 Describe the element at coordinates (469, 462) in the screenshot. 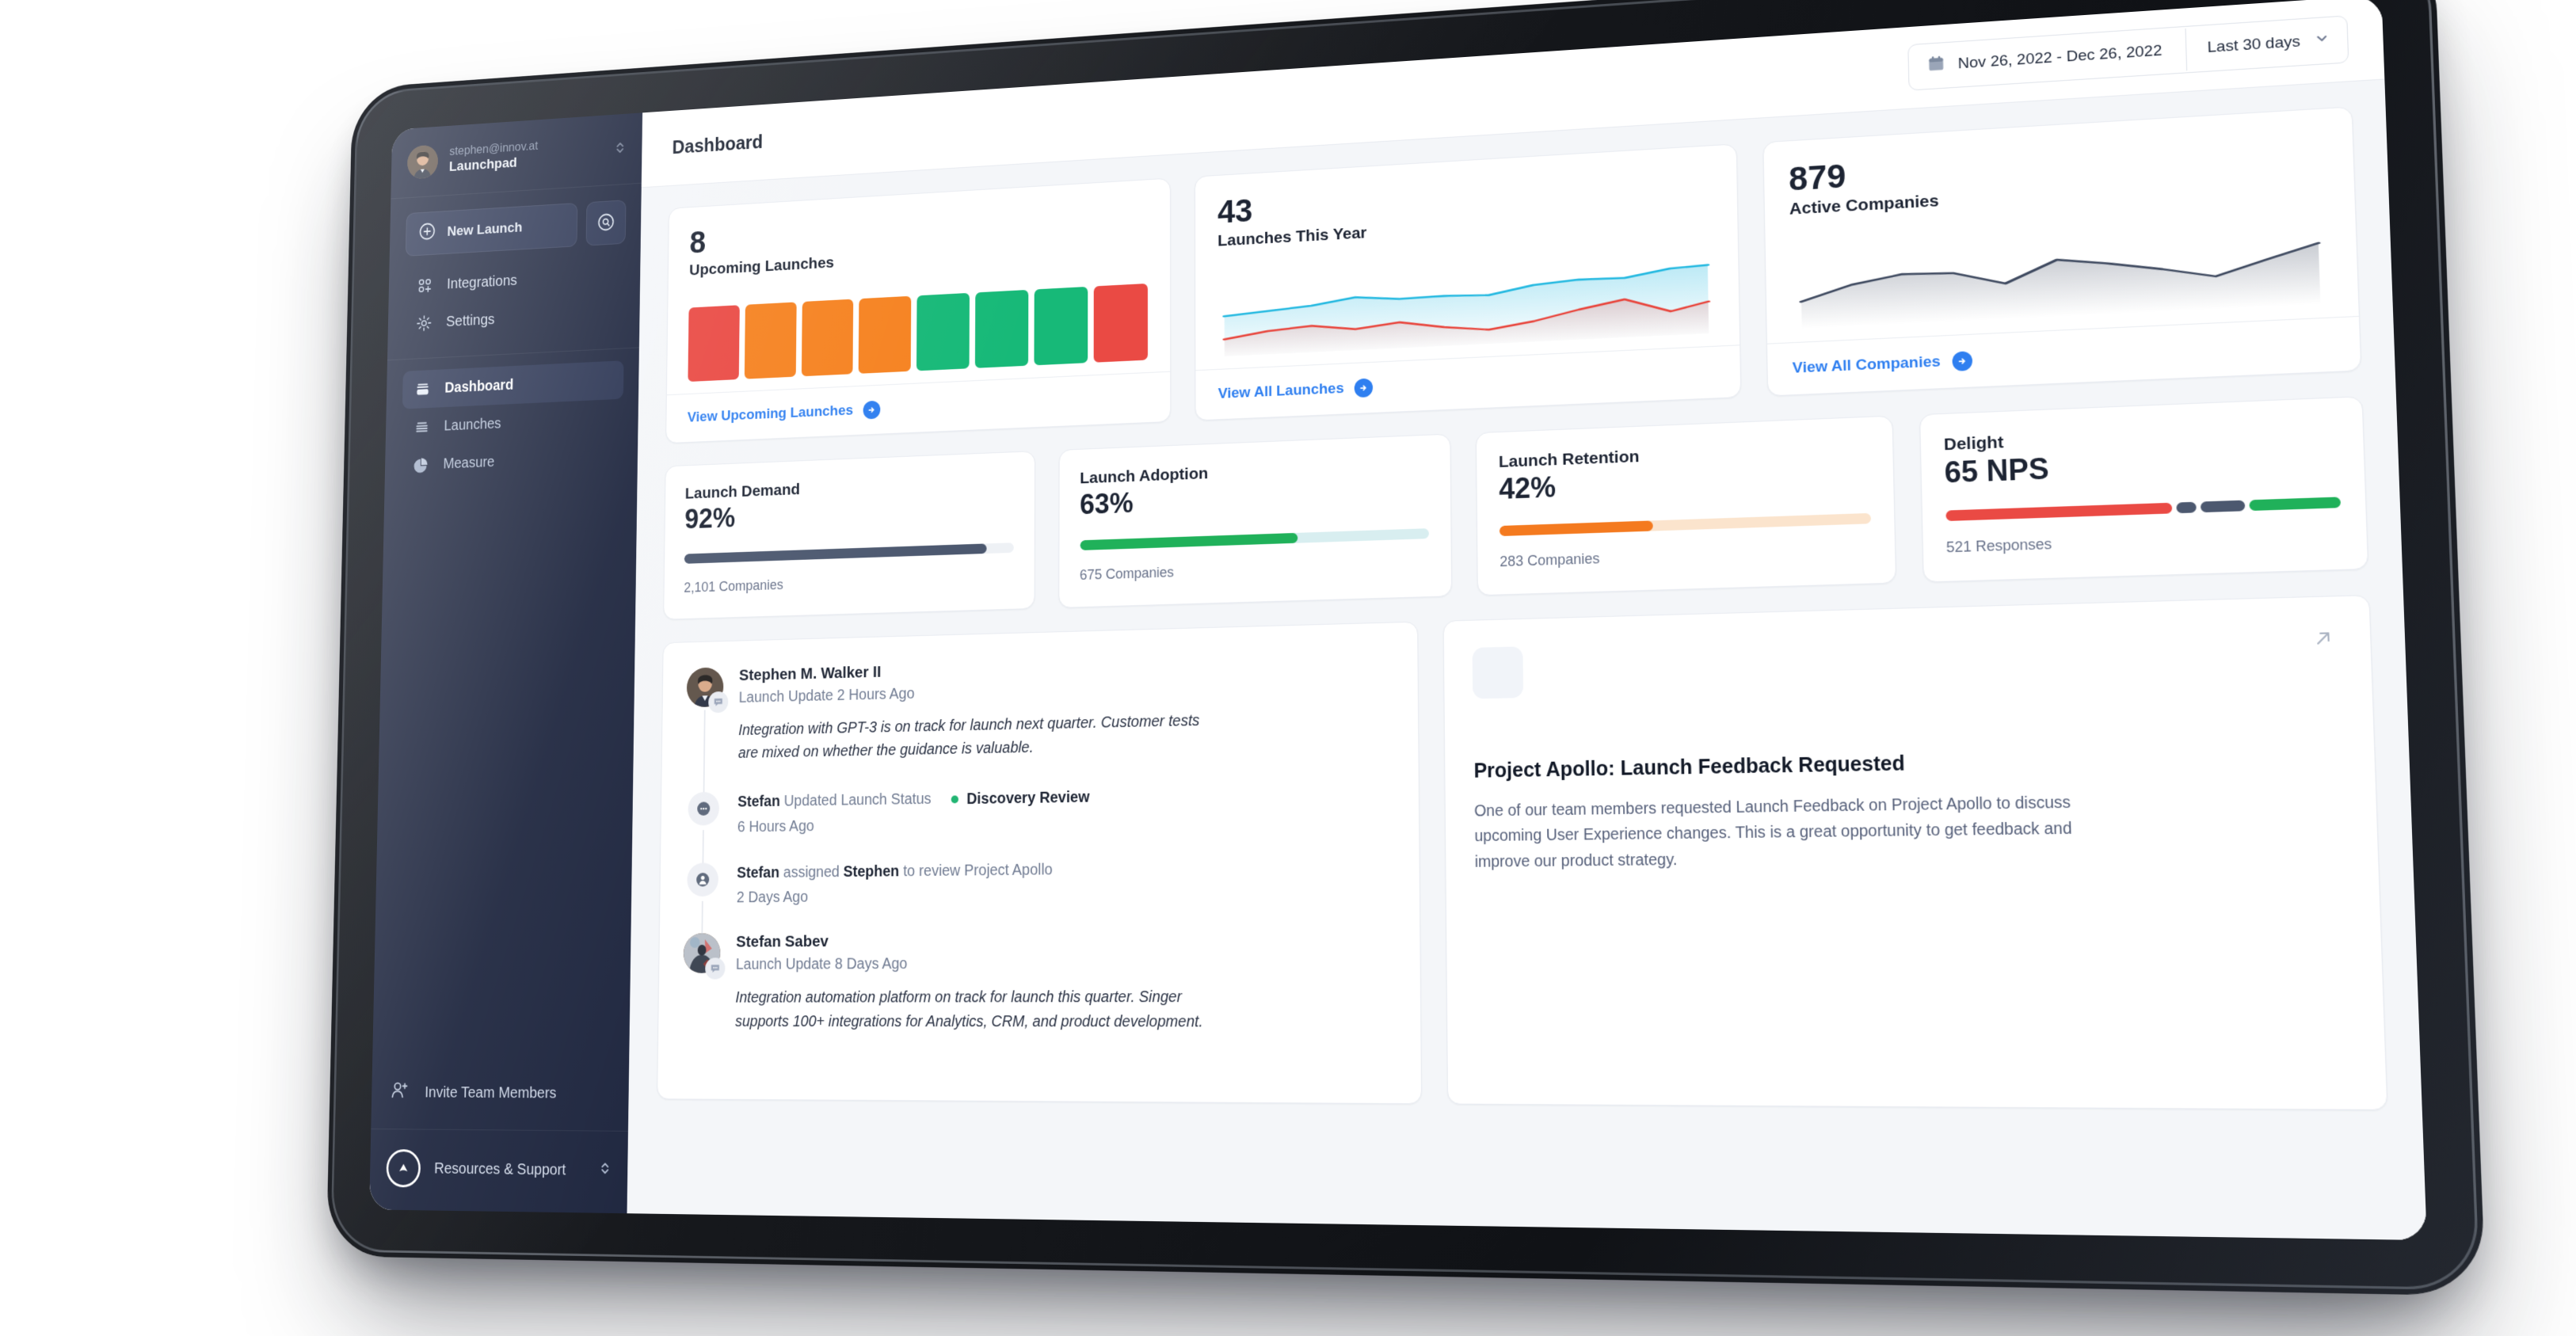

I see `sidebar-item-label: Measure` at that location.